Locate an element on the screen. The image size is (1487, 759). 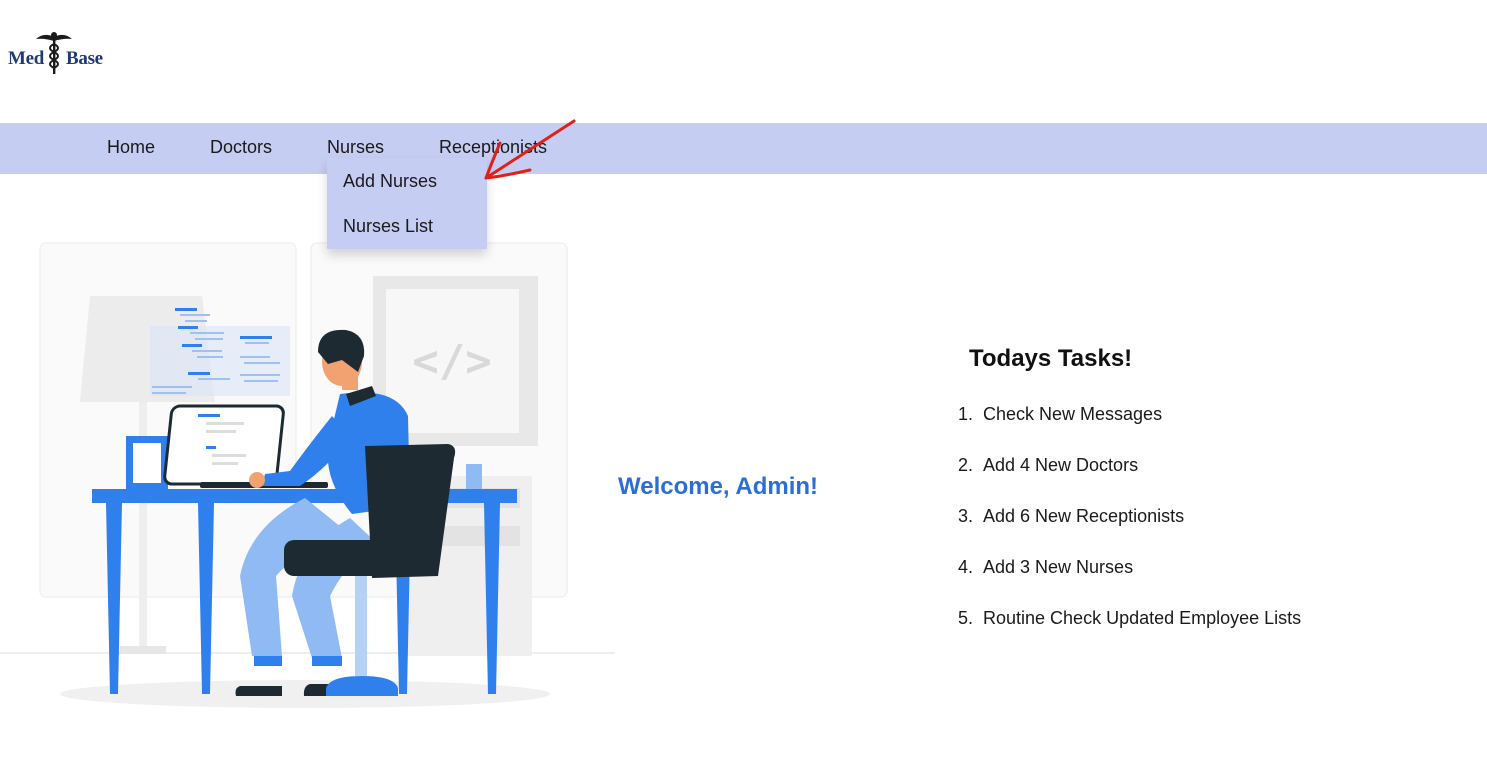
task-number: 1. is located at coordinates (966, 414).